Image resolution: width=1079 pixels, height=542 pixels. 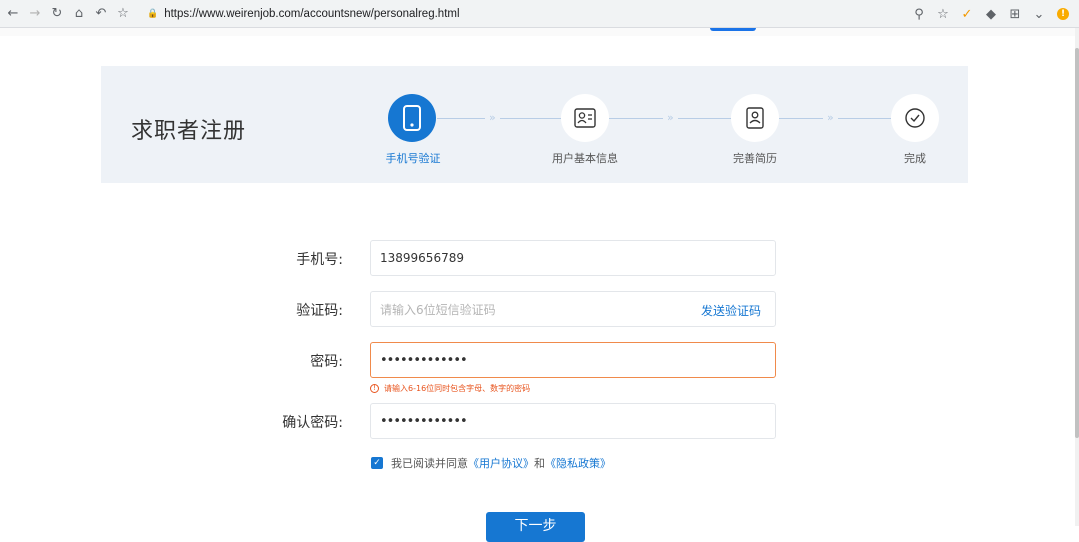 What do you see at coordinates (424, 360) in the screenshot?
I see `password-value: •••••••••••••` at bounding box center [424, 360].